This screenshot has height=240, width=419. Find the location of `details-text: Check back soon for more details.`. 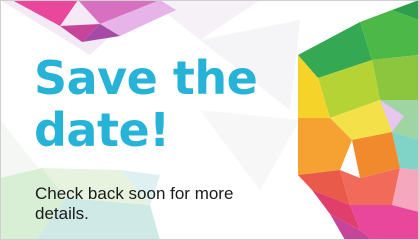

details-text: Check back soon for more details. is located at coordinates (134, 203).